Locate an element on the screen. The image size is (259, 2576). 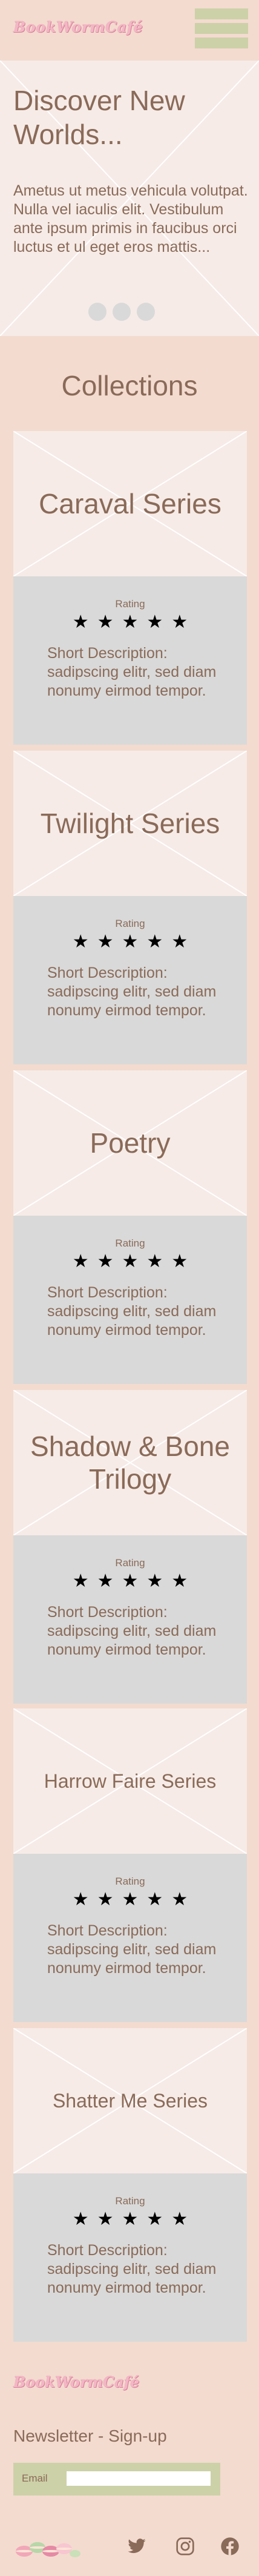
collection-image: Shatter Me Series is located at coordinates (130, 2100).